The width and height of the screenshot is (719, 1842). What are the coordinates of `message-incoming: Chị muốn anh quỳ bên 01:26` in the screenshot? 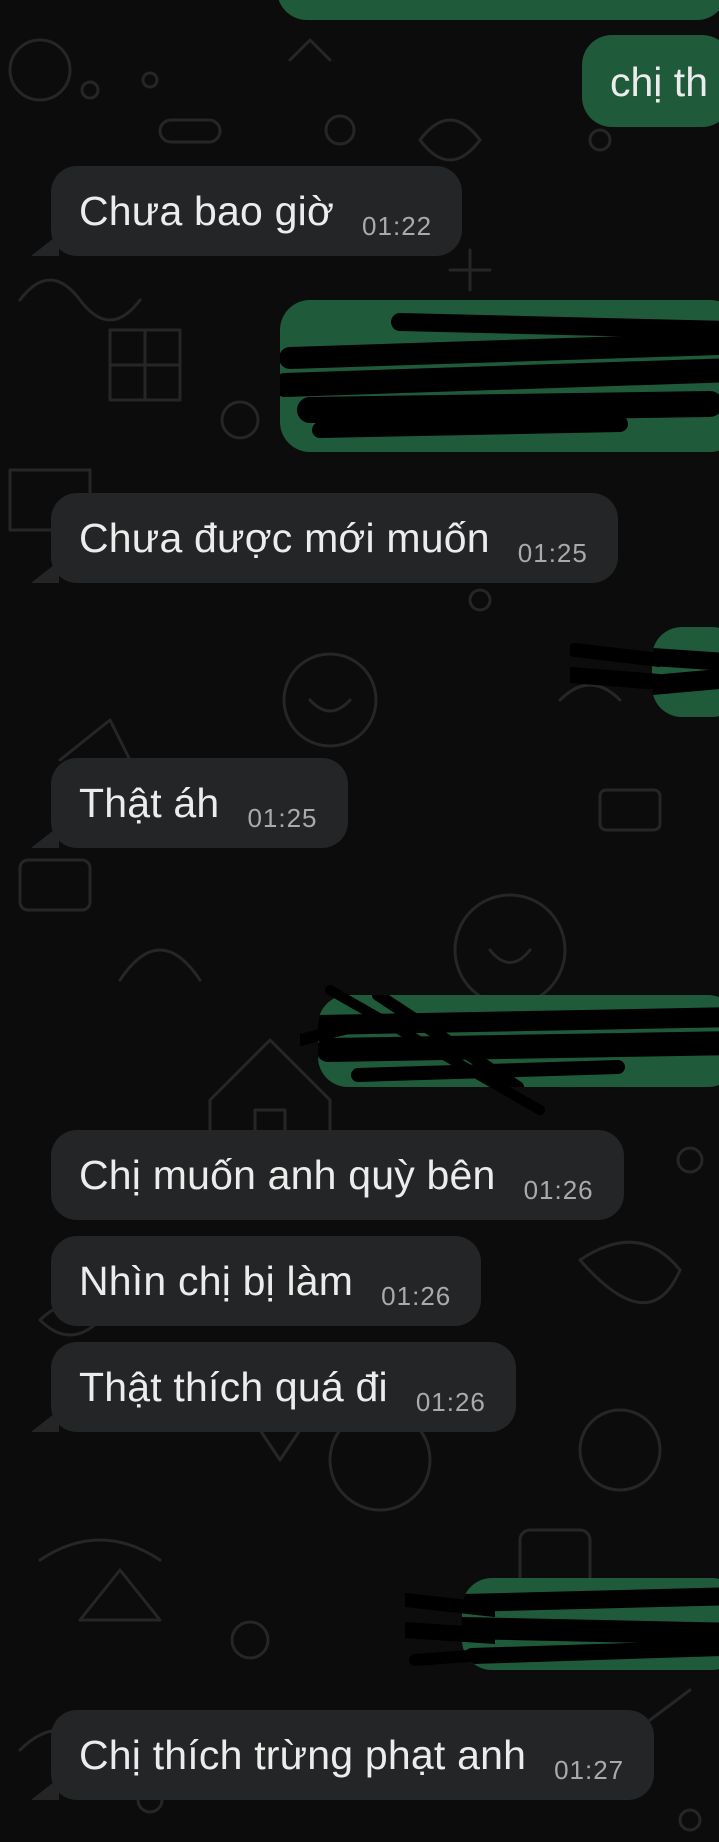 It's located at (337, 1175).